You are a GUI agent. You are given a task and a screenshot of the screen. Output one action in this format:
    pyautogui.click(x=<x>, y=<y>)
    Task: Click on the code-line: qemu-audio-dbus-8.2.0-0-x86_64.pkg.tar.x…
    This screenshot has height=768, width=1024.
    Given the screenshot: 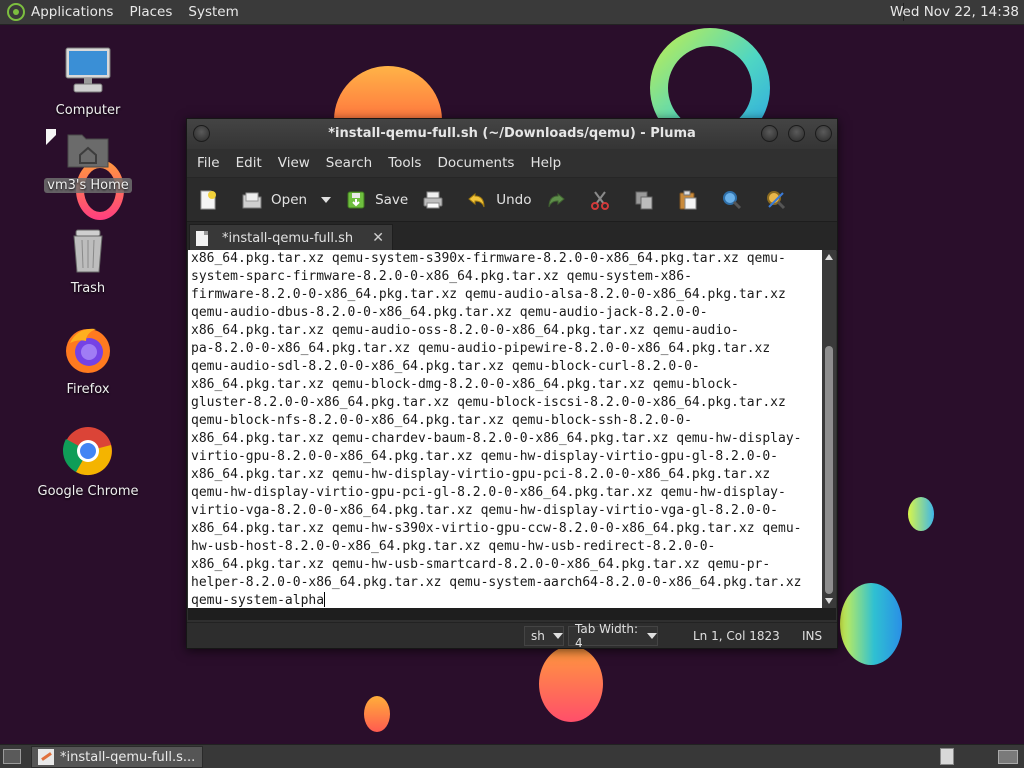 What is the action you would take?
    pyautogui.click(x=449, y=312)
    